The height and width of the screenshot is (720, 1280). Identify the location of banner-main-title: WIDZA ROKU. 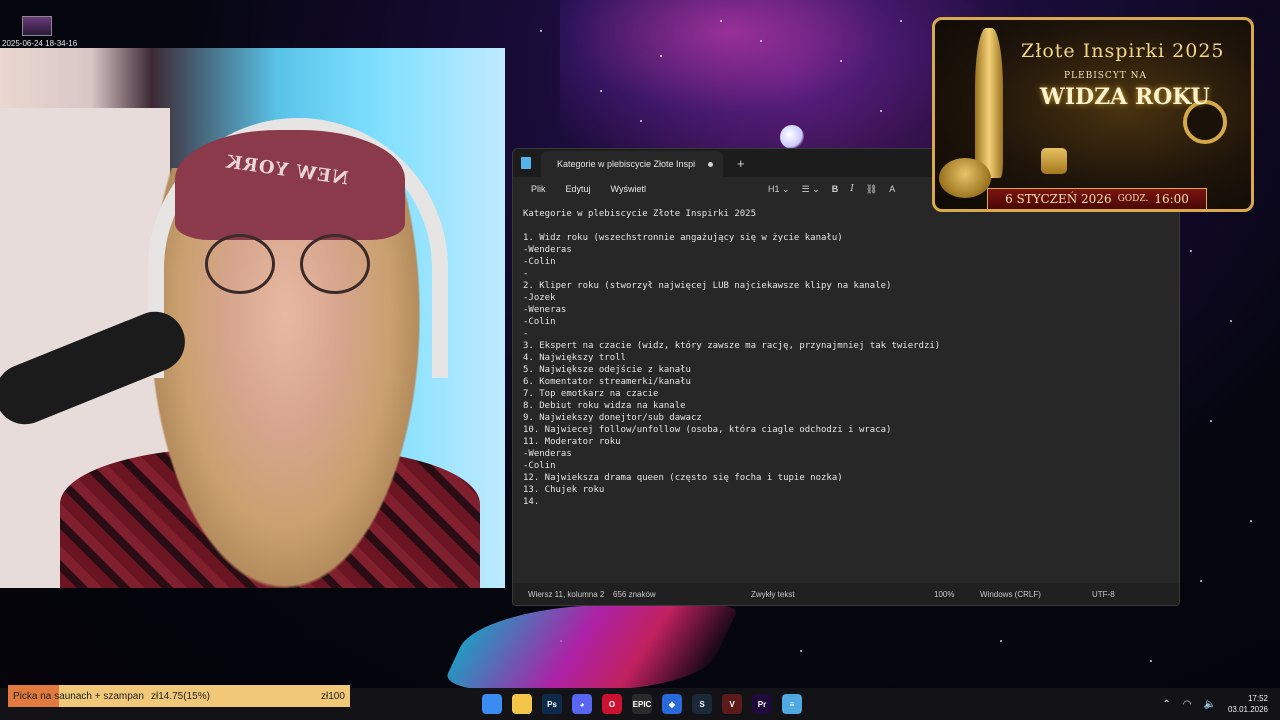
(1125, 97).